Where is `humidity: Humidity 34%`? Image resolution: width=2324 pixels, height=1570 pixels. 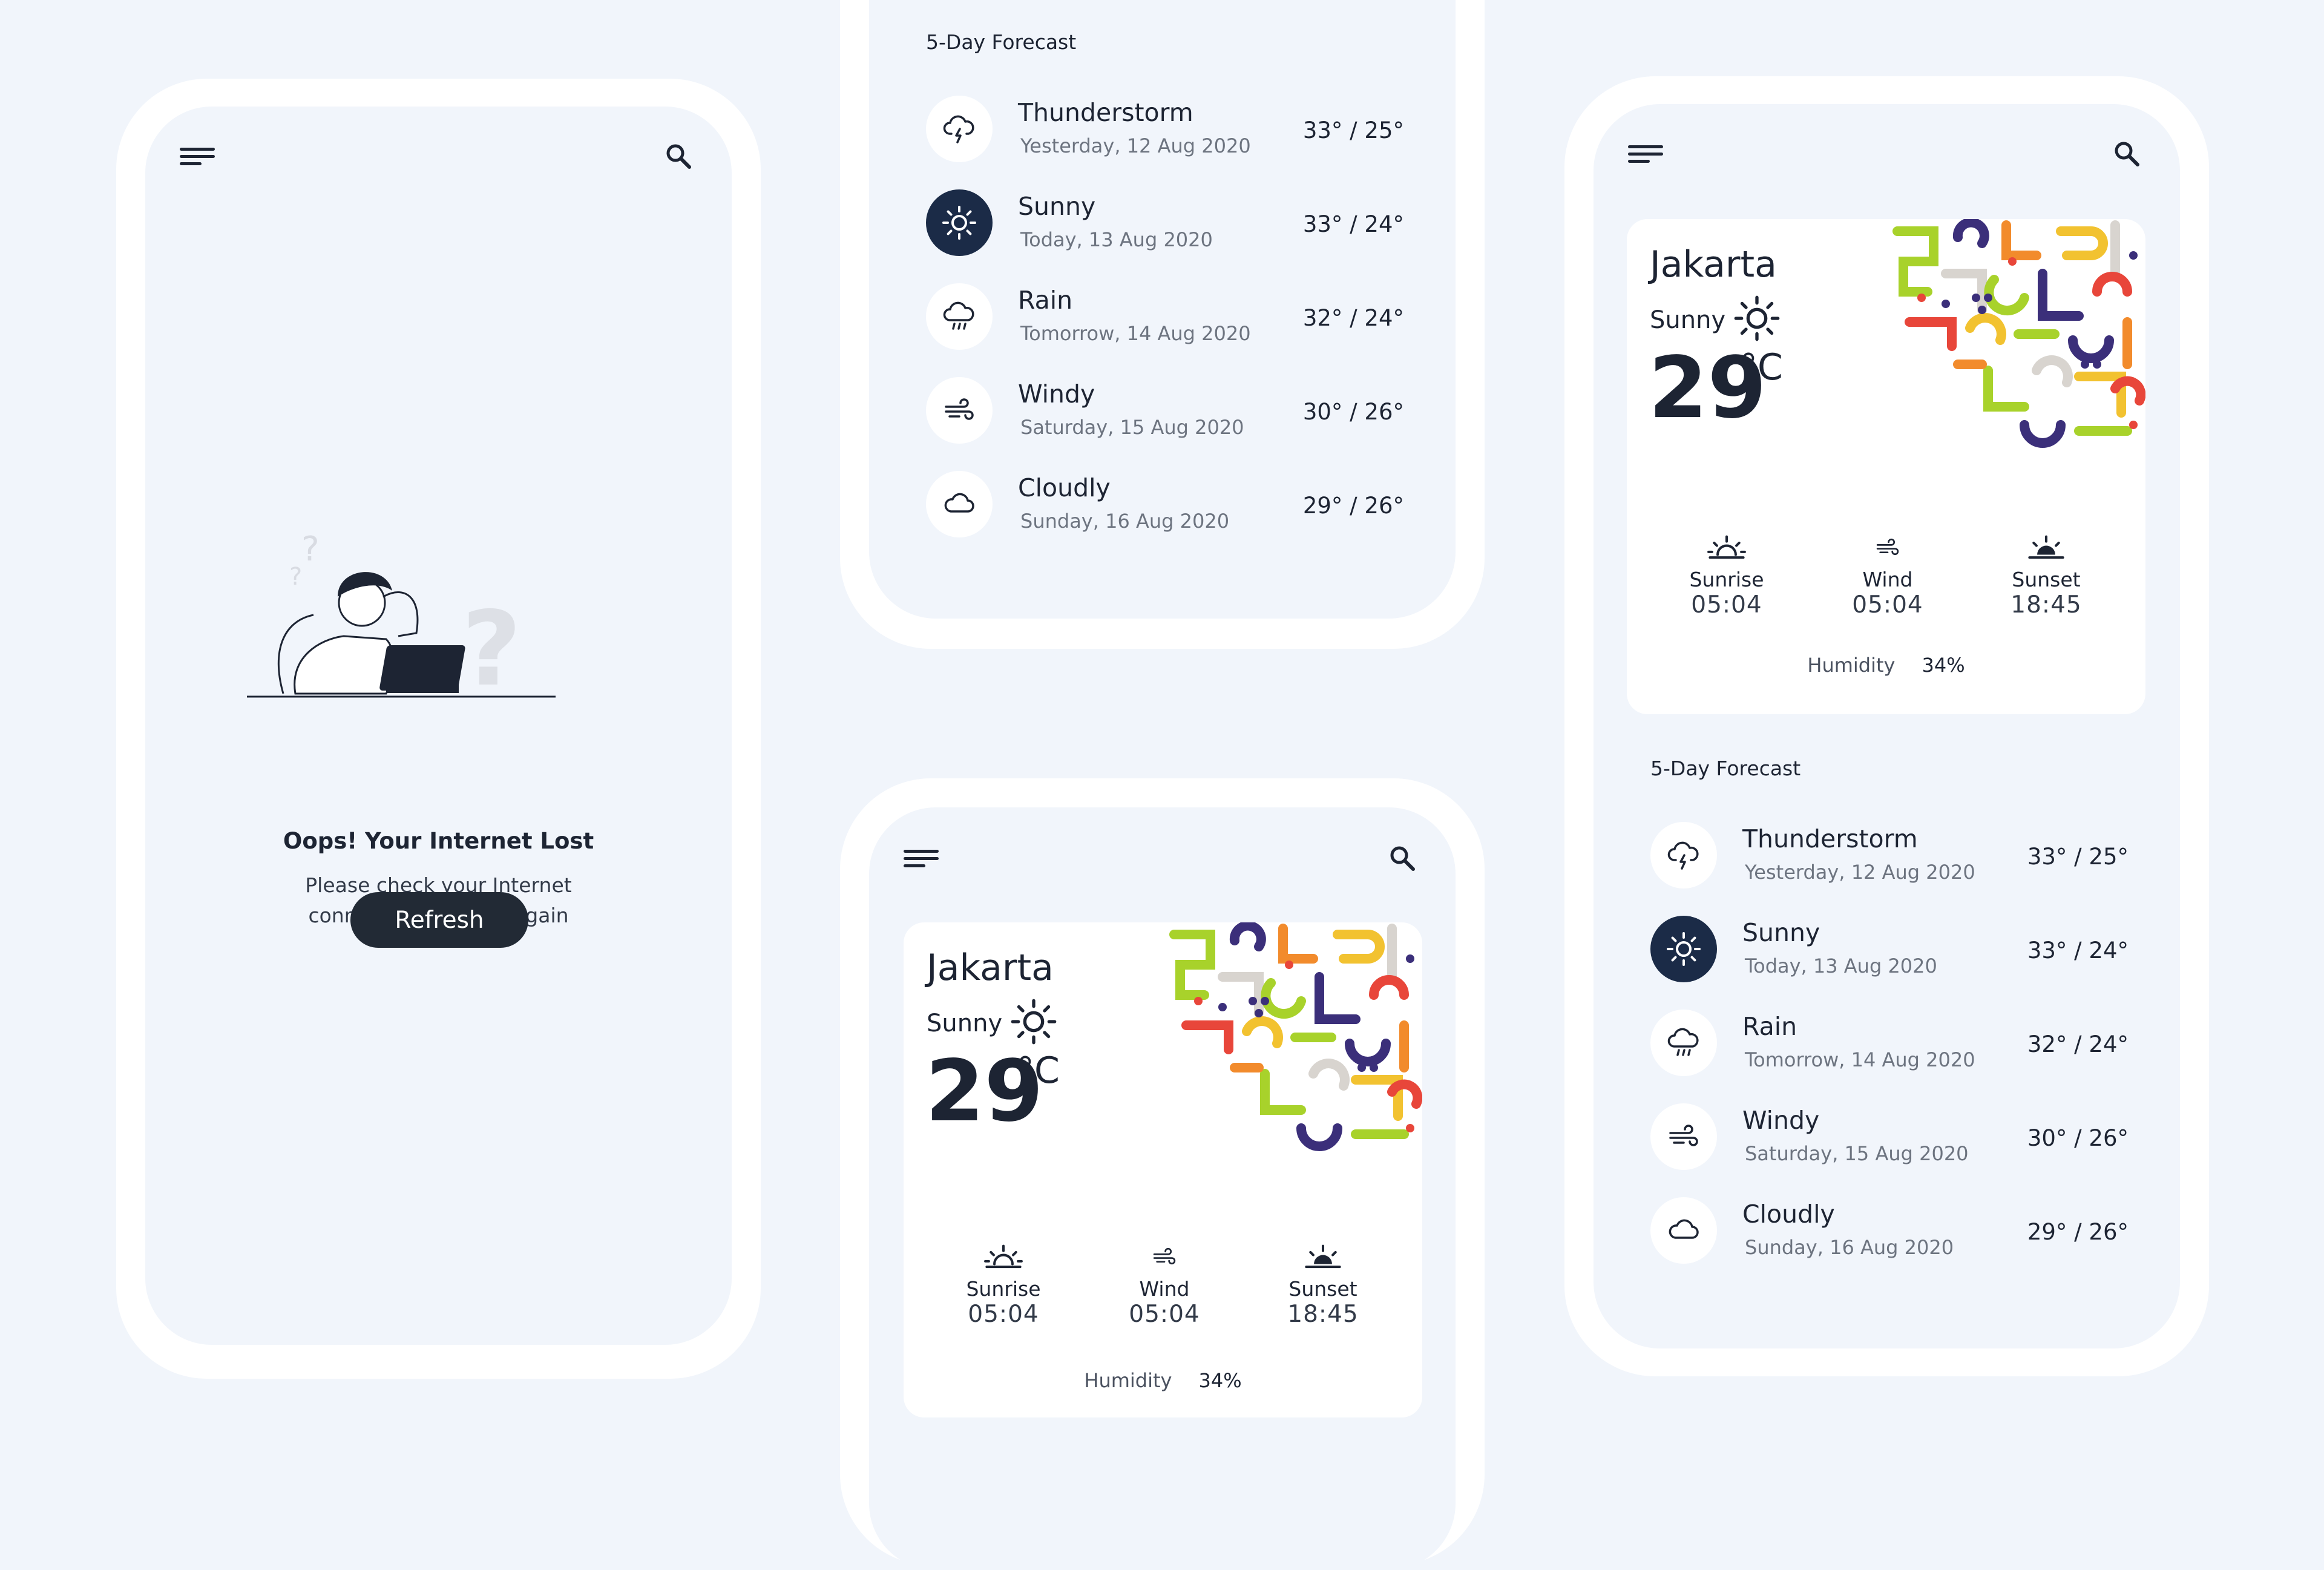
humidity: Humidity 34% is located at coordinates (1886, 665).